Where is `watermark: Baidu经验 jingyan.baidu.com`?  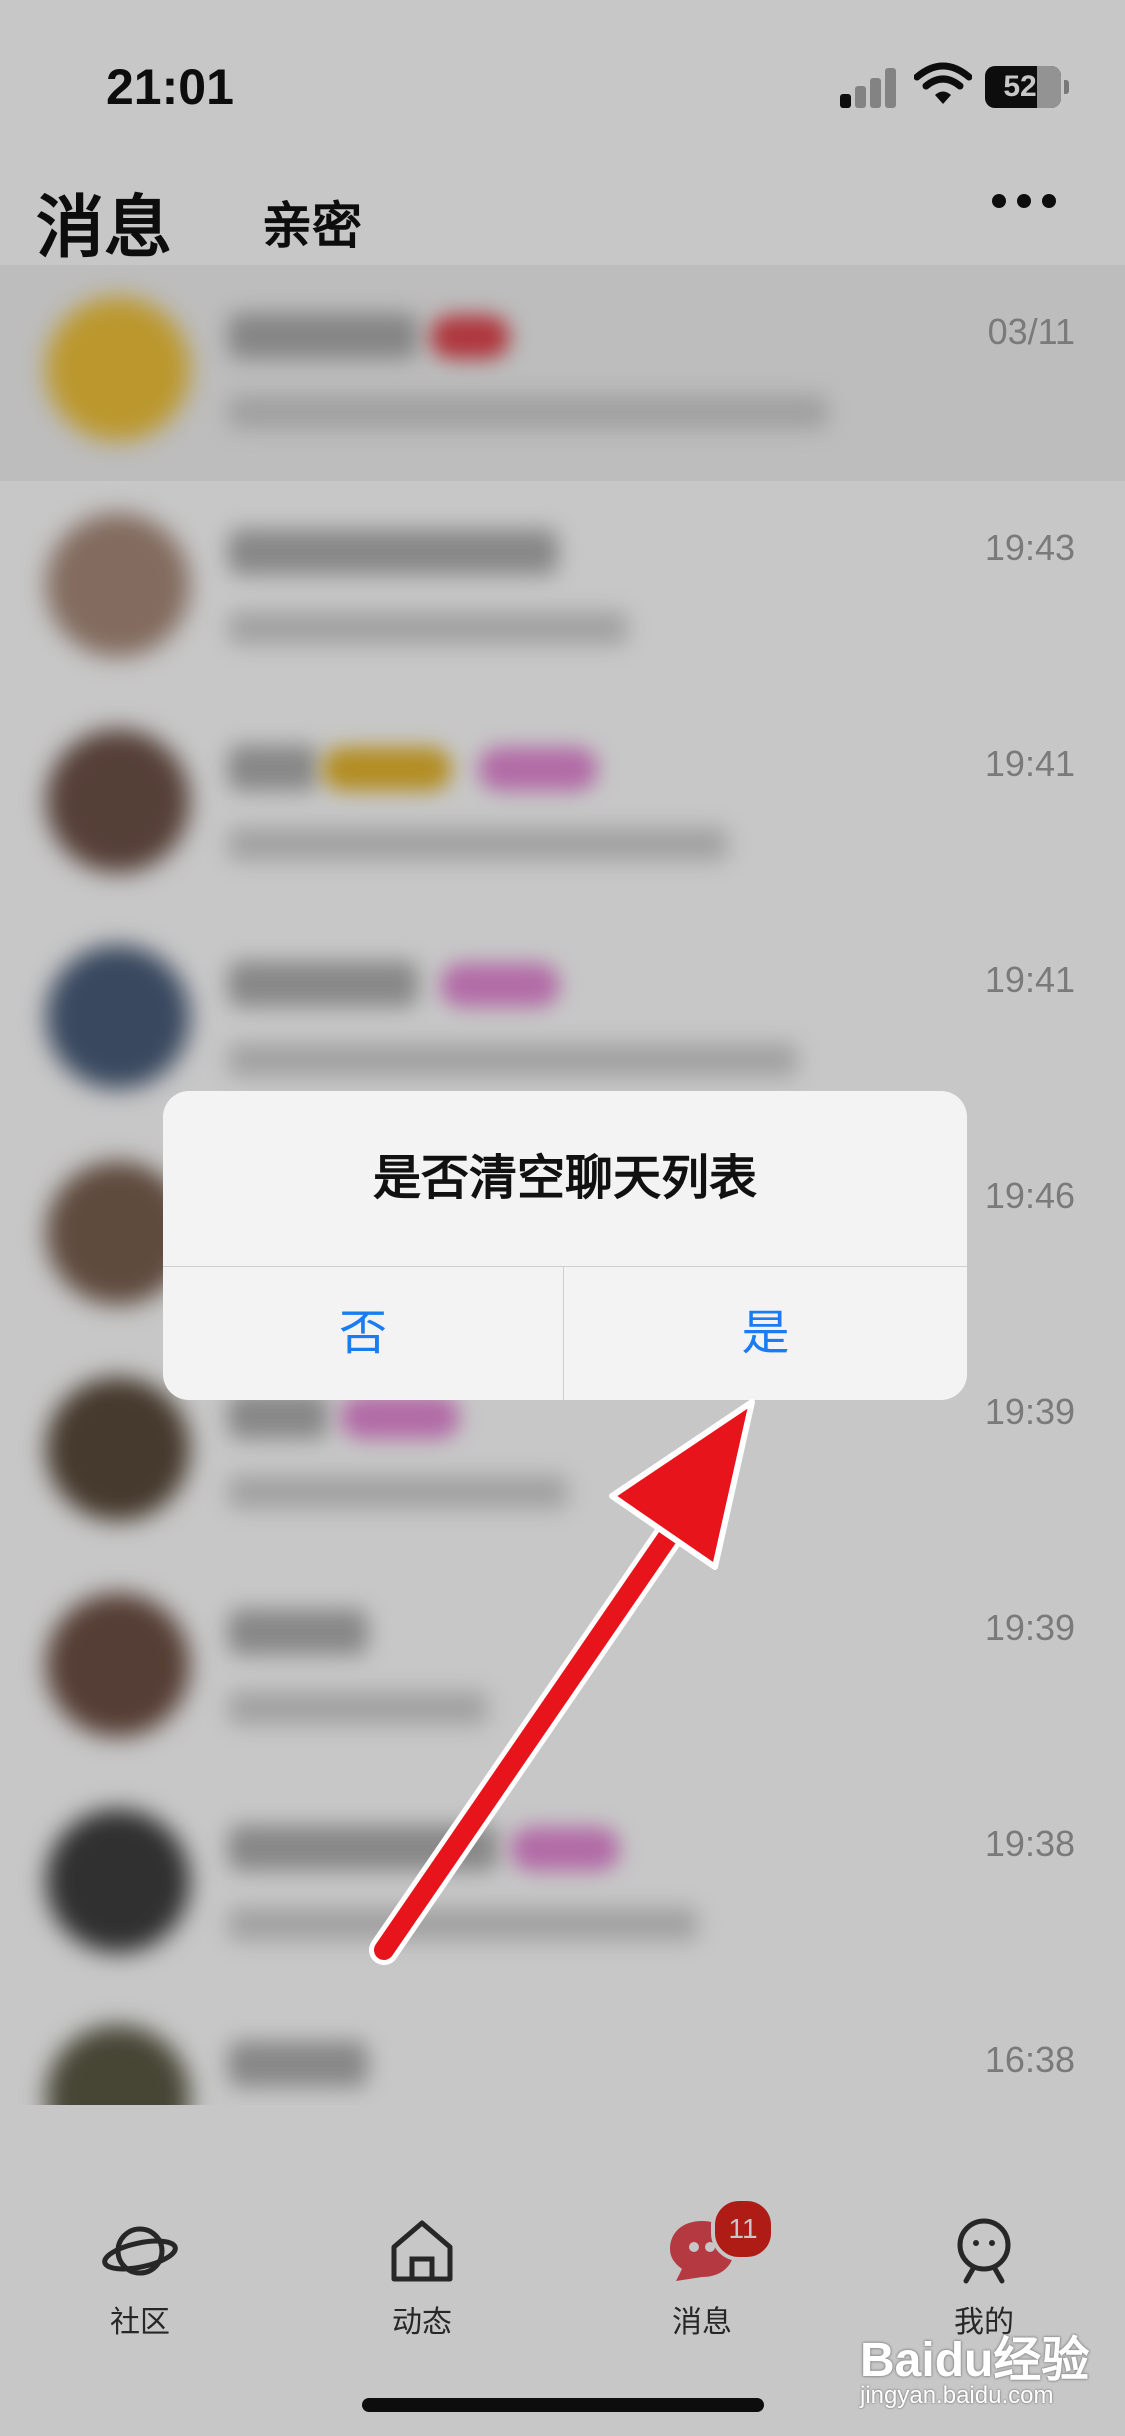
watermark: Baidu经验 jingyan.baidu.com is located at coordinates (985, 2375).